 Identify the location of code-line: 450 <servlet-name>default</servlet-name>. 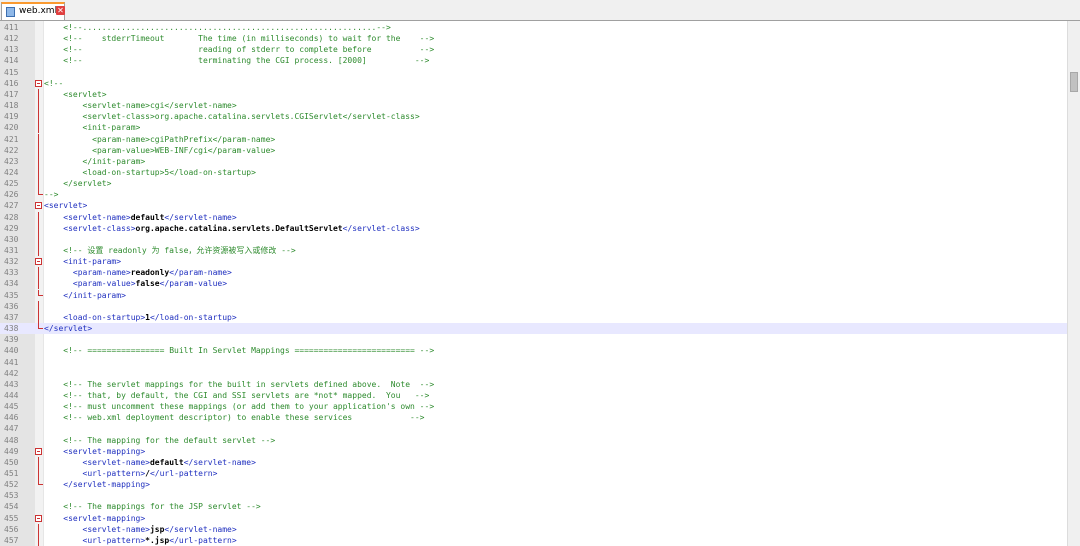
(533, 462).